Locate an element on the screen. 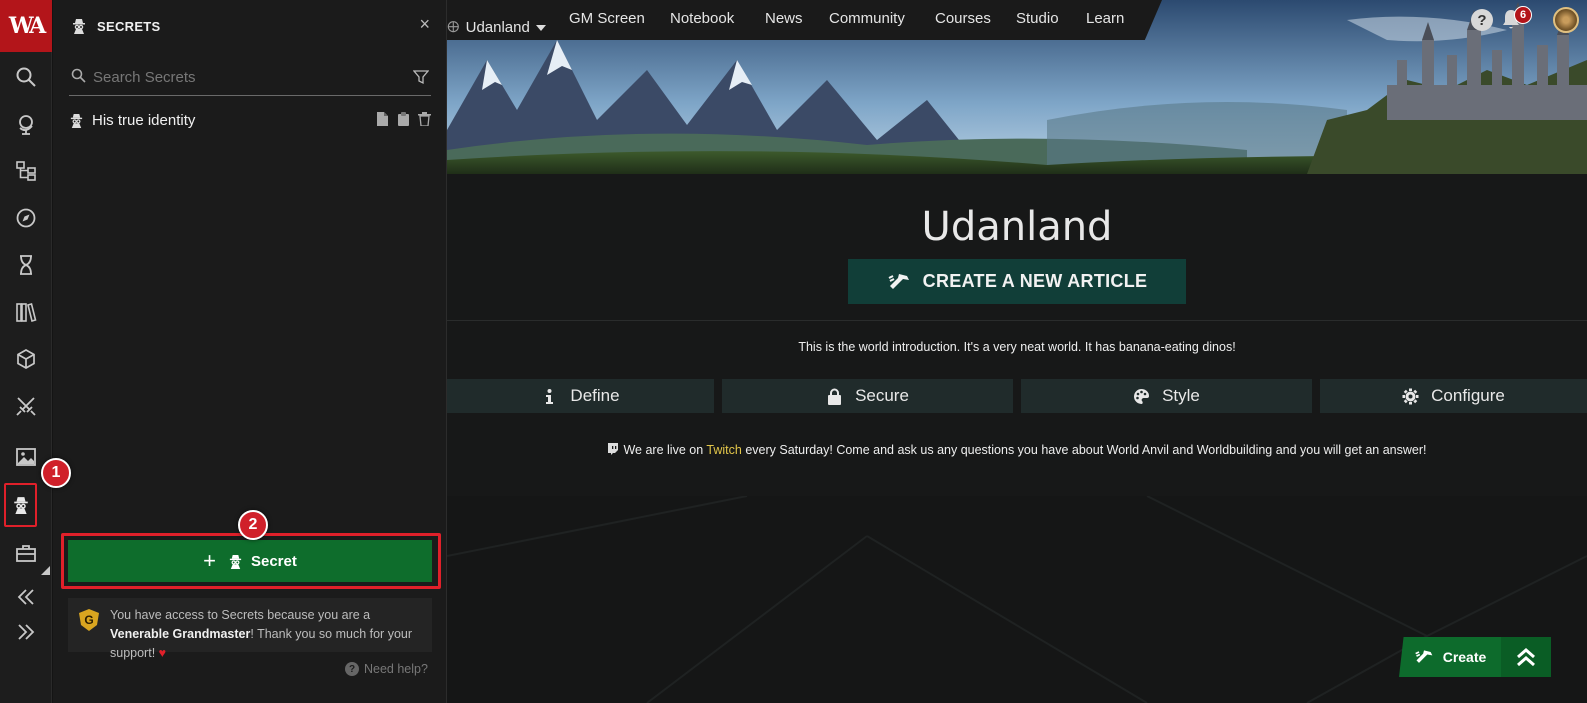  sitemap-icon is located at coordinates (26, 171).